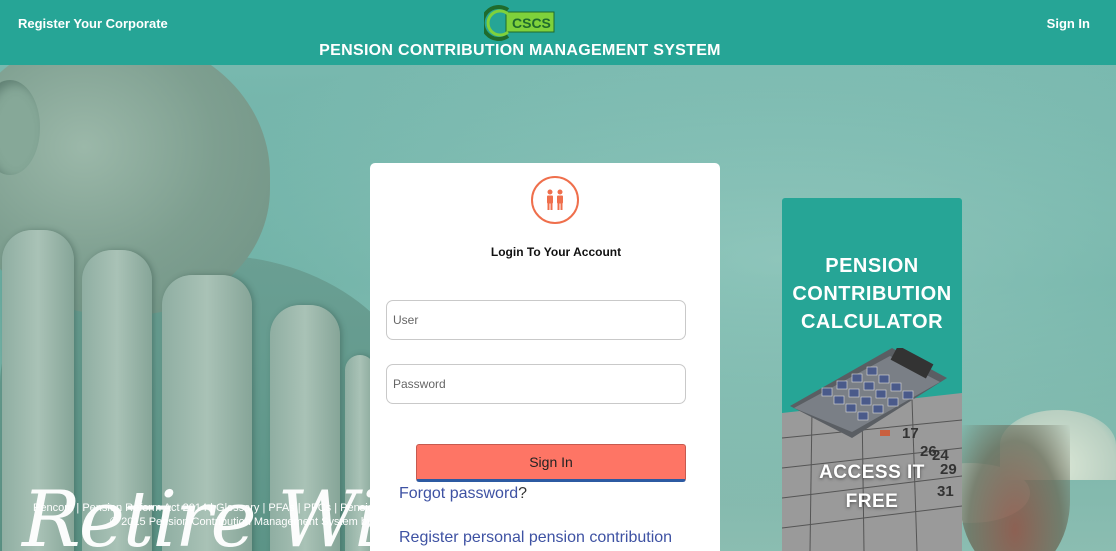  I want to click on svg-text: 17, so click(910, 433).